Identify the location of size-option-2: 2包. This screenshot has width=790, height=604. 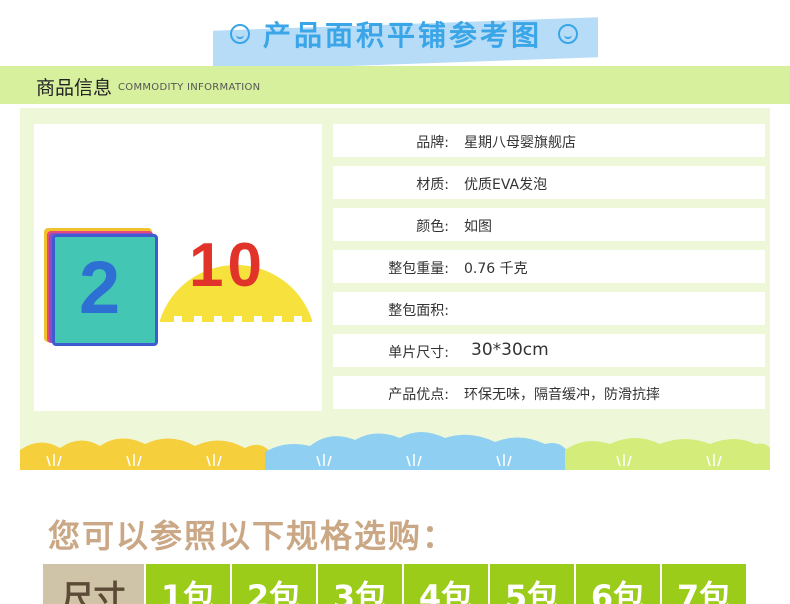
(274, 584).